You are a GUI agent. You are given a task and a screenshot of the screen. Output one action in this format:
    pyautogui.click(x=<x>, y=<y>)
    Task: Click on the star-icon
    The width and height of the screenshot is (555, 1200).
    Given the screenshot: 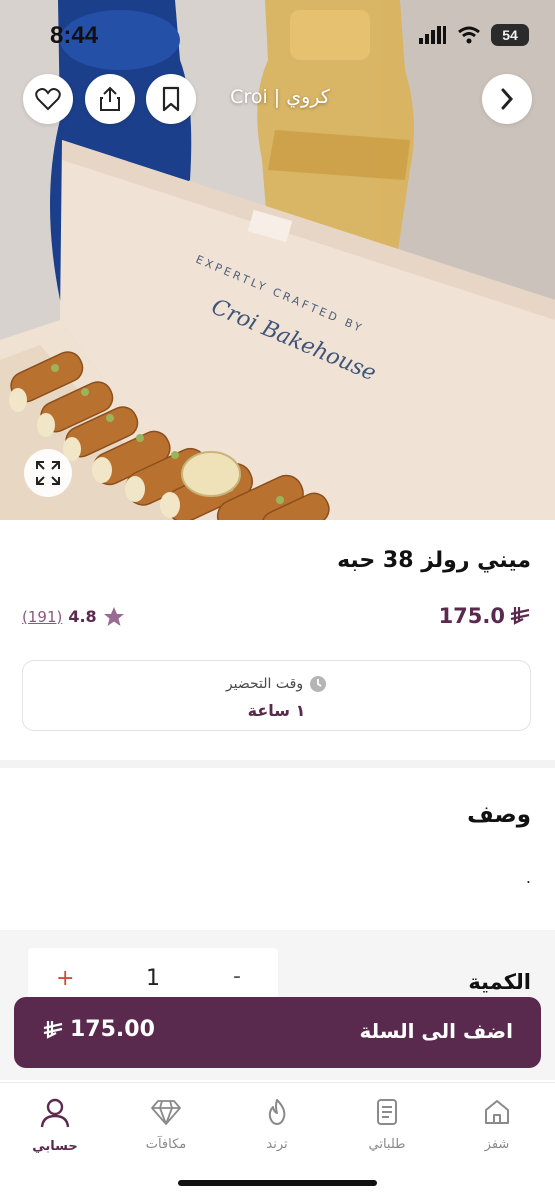 What is the action you would take?
    pyautogui.click(x=113, y=616)
    